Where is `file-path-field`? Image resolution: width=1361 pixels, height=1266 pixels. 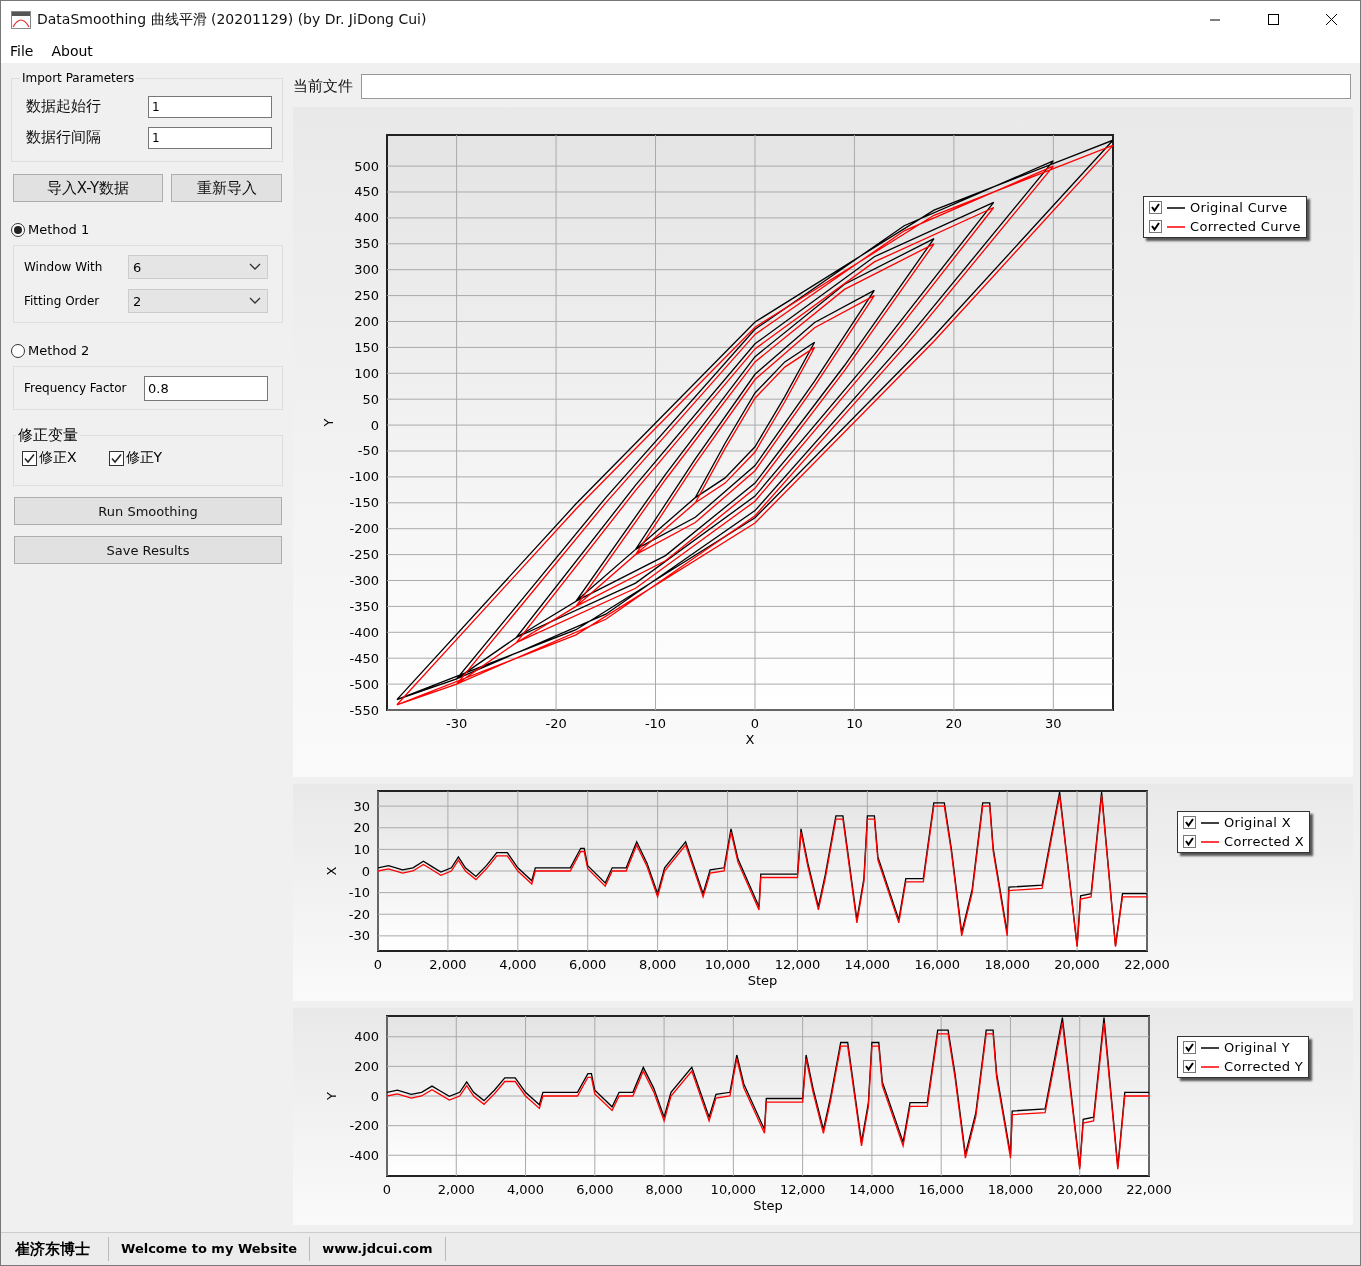 file-path-field is located at coordinates (856, 86).